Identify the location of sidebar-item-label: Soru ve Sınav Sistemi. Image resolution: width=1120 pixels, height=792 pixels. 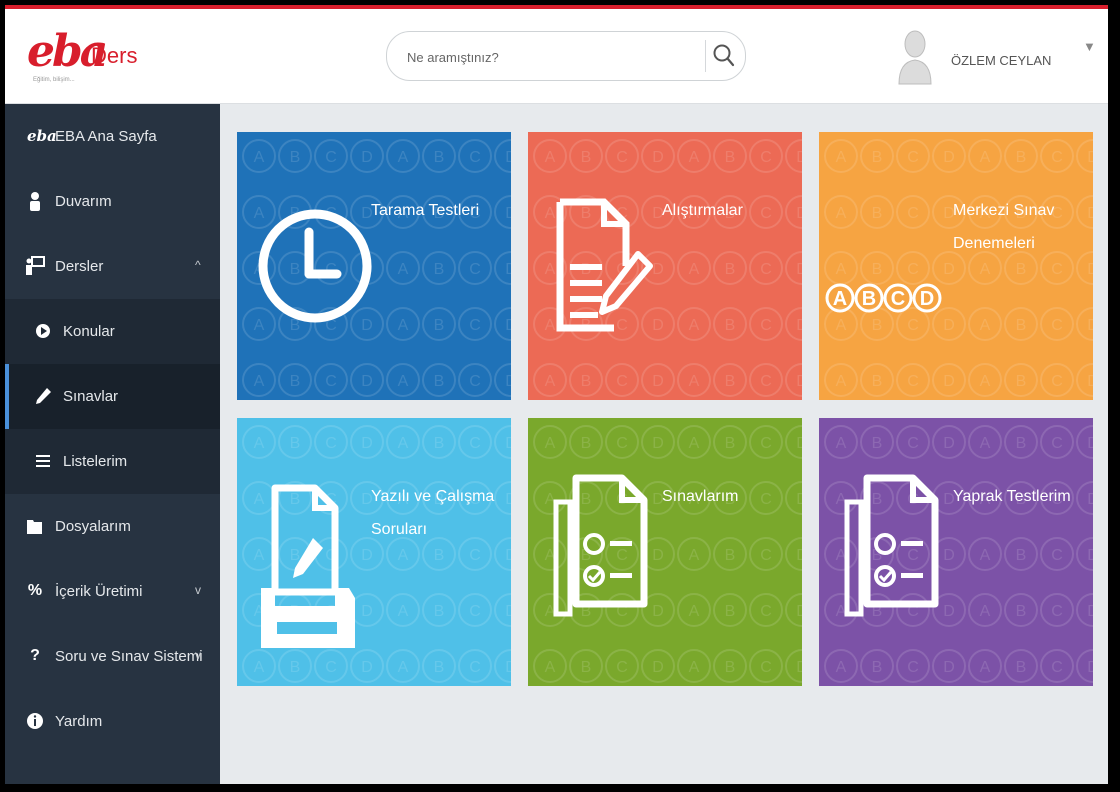
(129, 656).